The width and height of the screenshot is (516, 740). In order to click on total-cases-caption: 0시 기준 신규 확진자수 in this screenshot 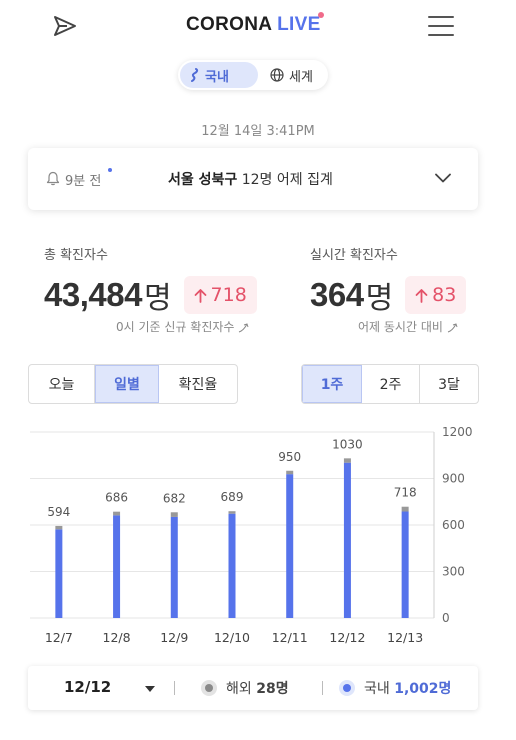, I will do `click(183, 326)`.